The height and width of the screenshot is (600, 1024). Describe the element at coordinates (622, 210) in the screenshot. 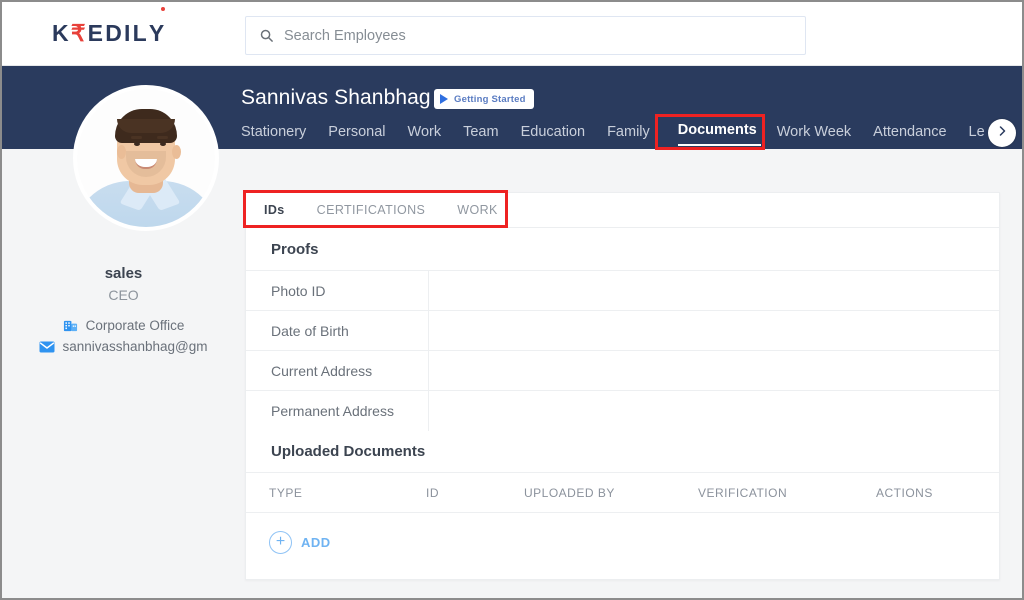

I see `document-subtabs: IDs CERTIFICATIONS WORK` at that location.